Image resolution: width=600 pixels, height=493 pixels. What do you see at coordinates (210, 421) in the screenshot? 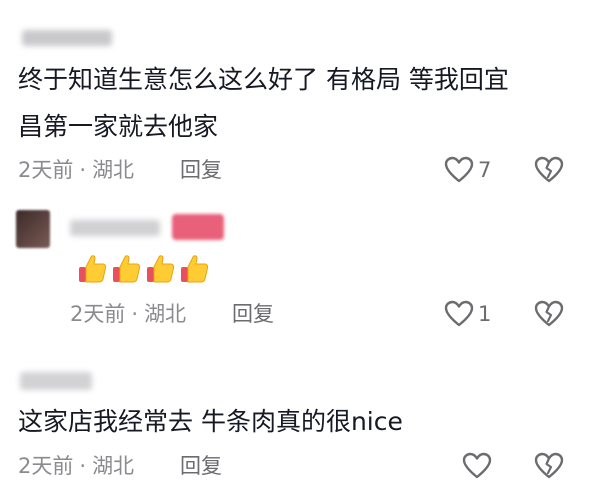
I see `comment-text: 这家店我经常去 牛条肉真的很nice` at bounding box center [210, 421].